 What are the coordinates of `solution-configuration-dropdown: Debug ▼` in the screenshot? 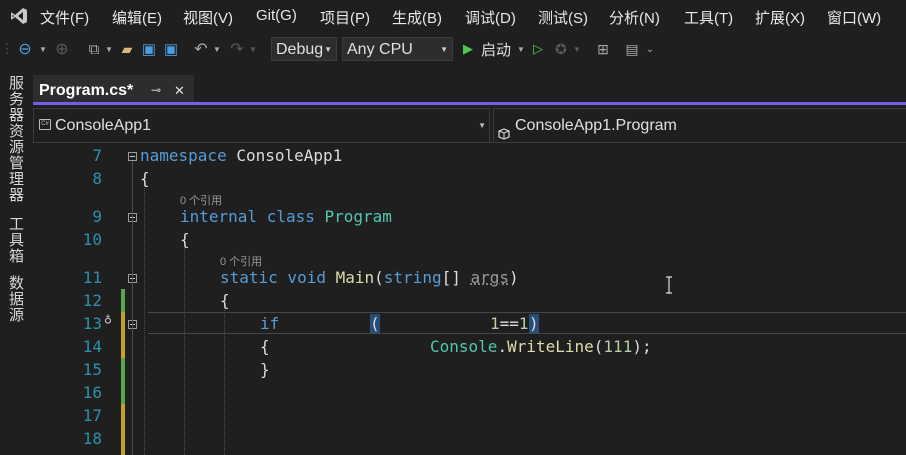 It's located at (304, 49).